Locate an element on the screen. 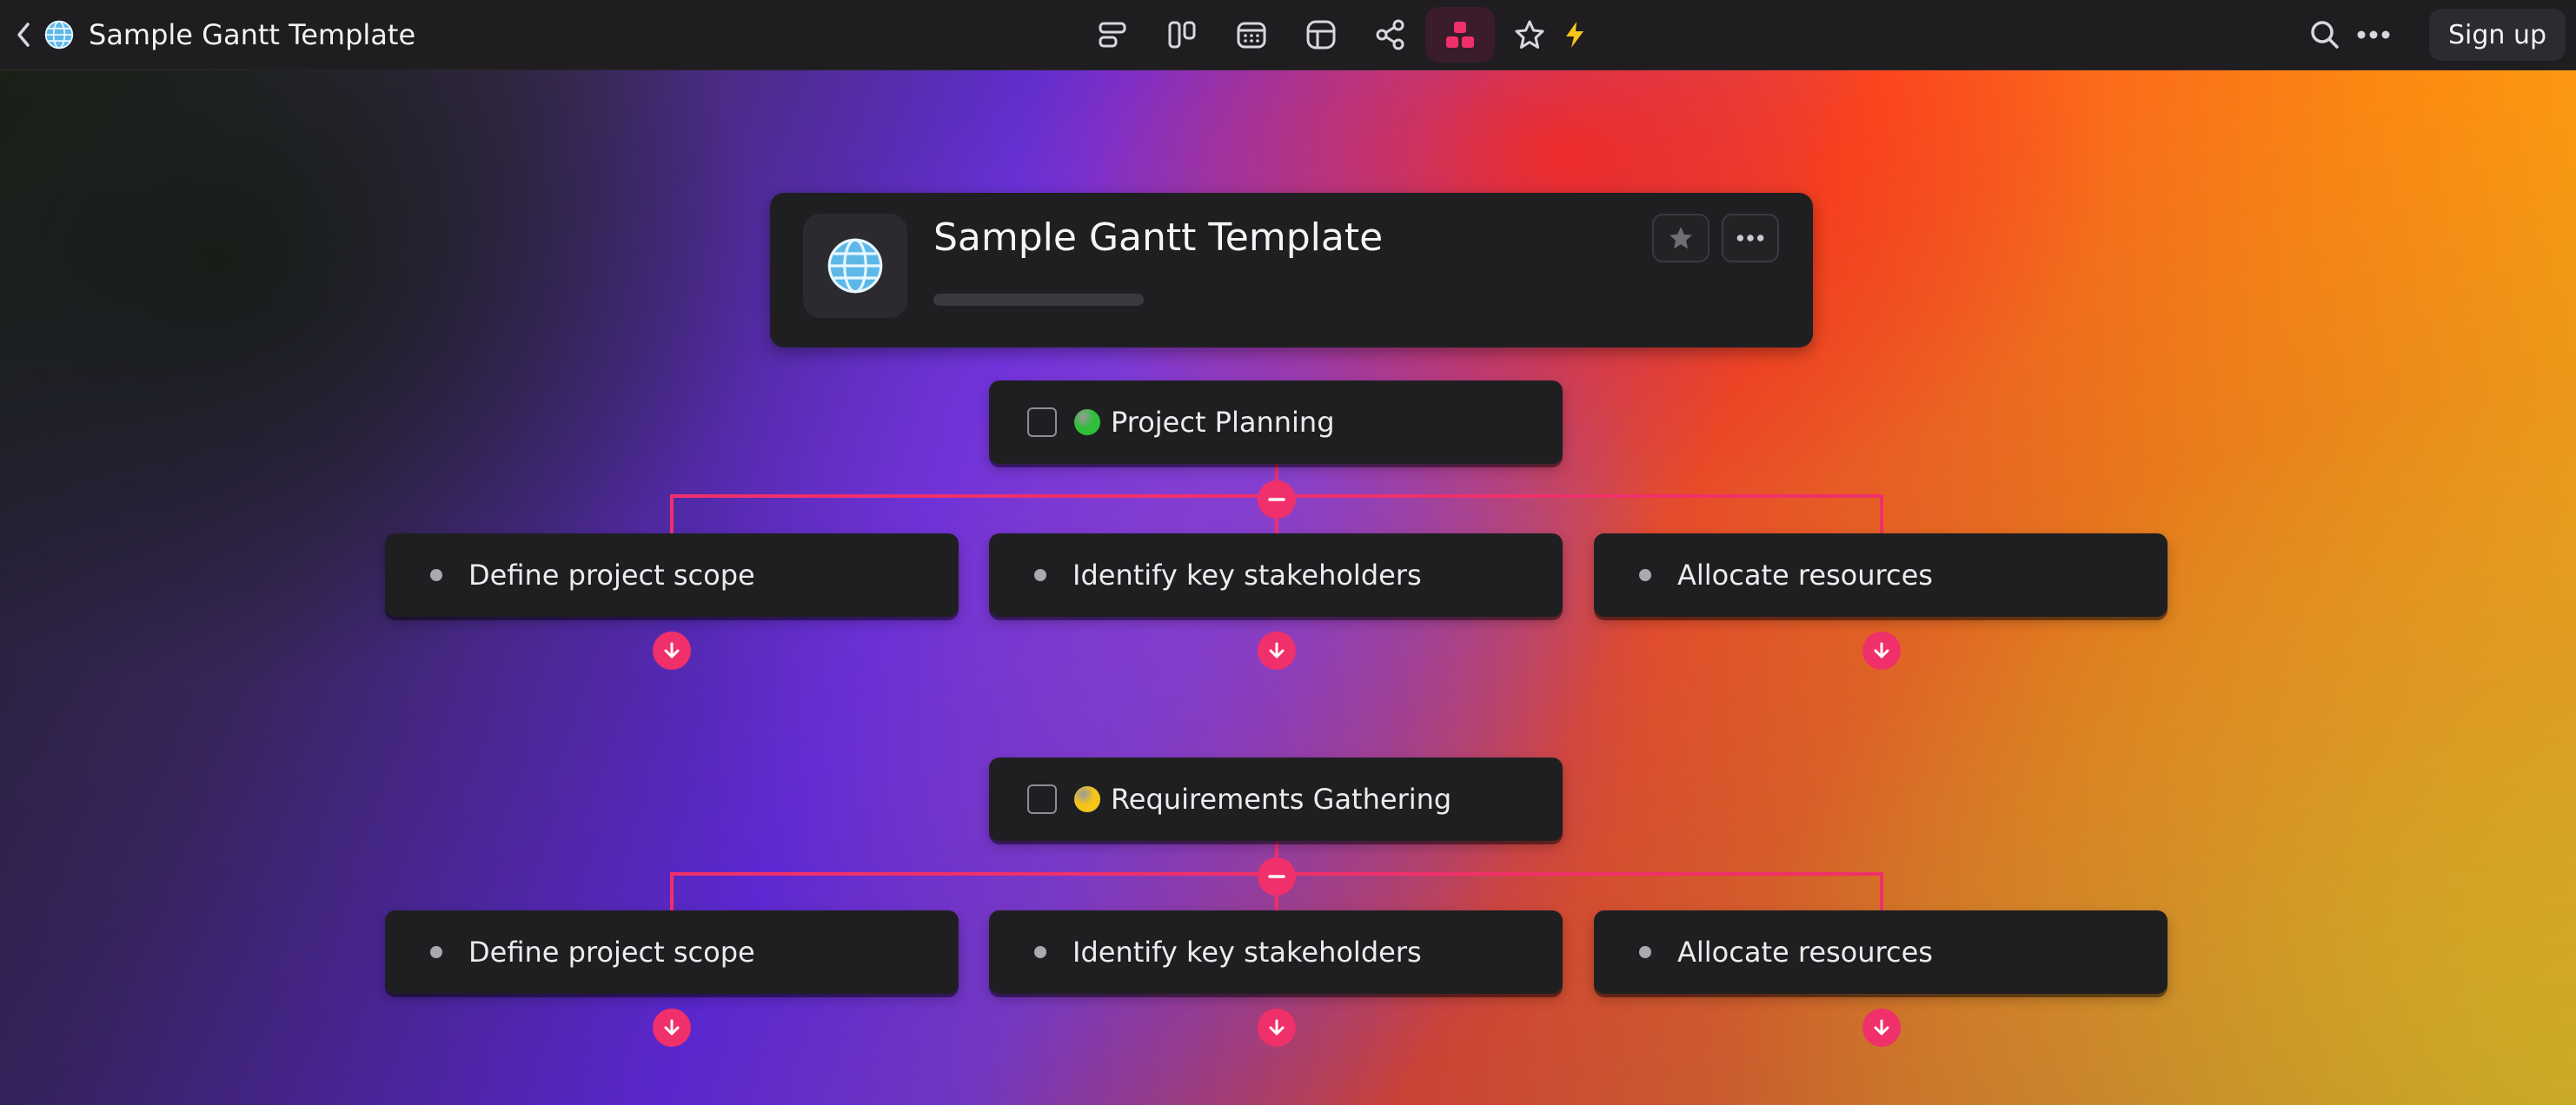 Image resolution: width=2576 pixels, height=1105 pixels. graph-view-button is located at coordinates (1390, 35).